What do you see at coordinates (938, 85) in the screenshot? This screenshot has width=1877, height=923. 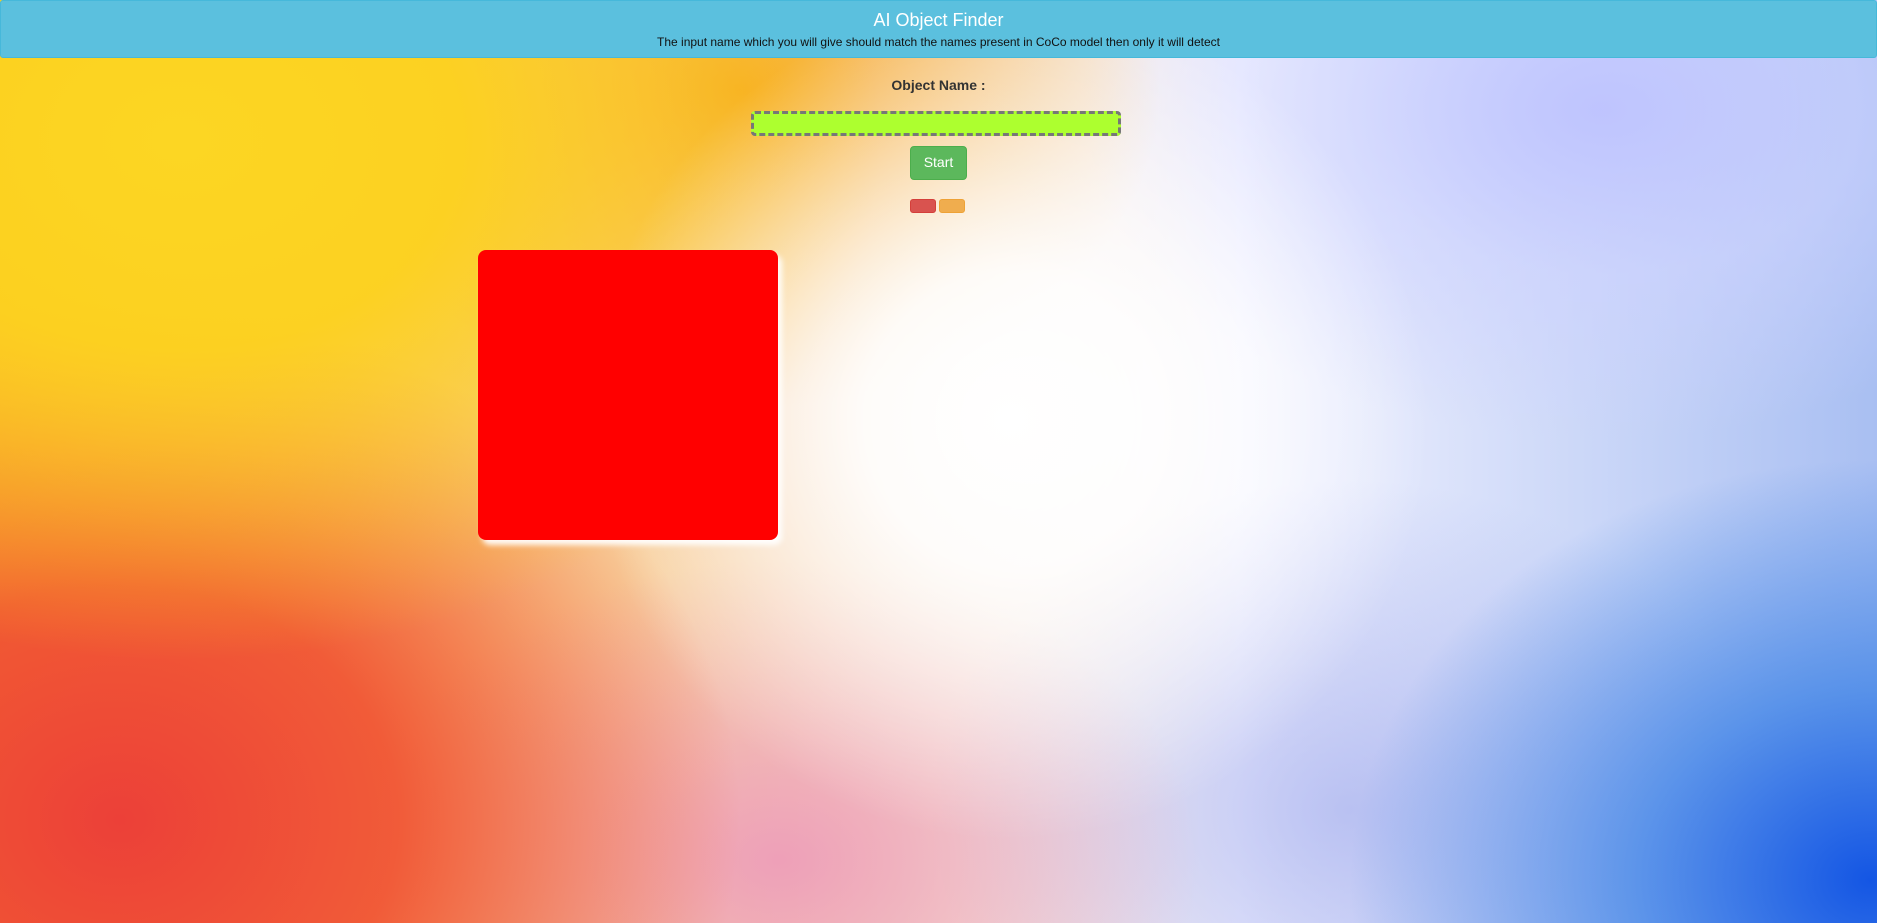 I see `object-name-label: Object Name :` at bounding box center [938, 85].